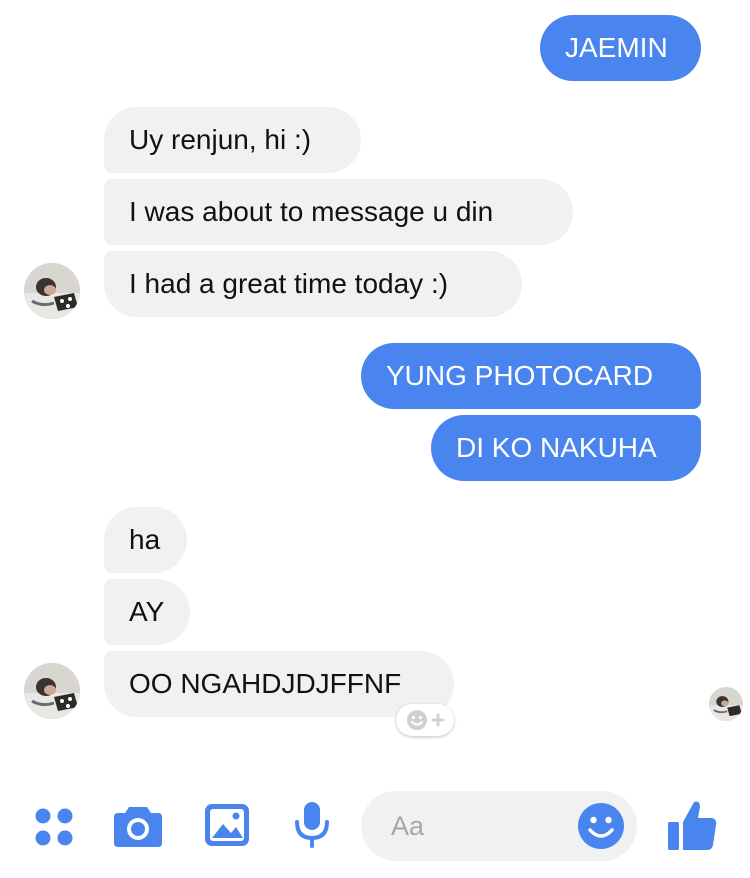 The height and width of the screenshot is (878, 750). I want to click on camera-icon, so click(138, 828).